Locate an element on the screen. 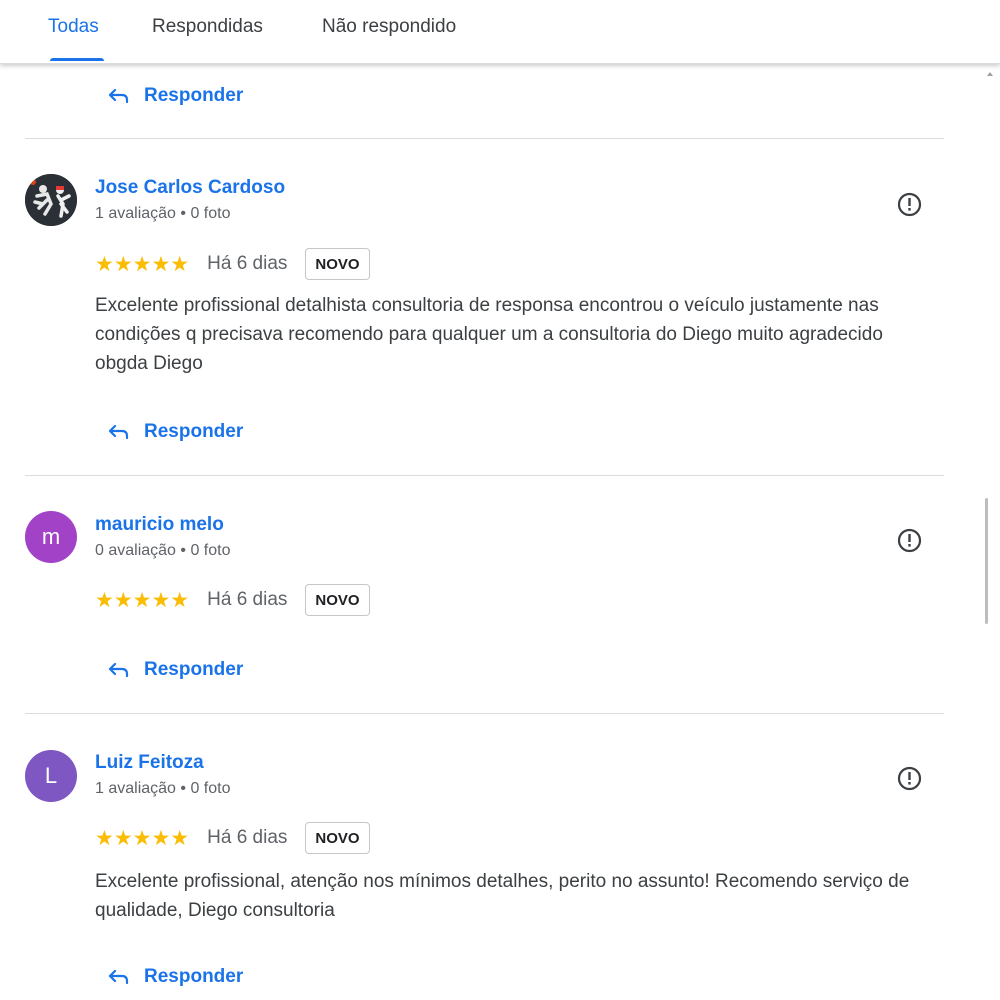  avatar-letter: L is located at coordinates (51, 775).